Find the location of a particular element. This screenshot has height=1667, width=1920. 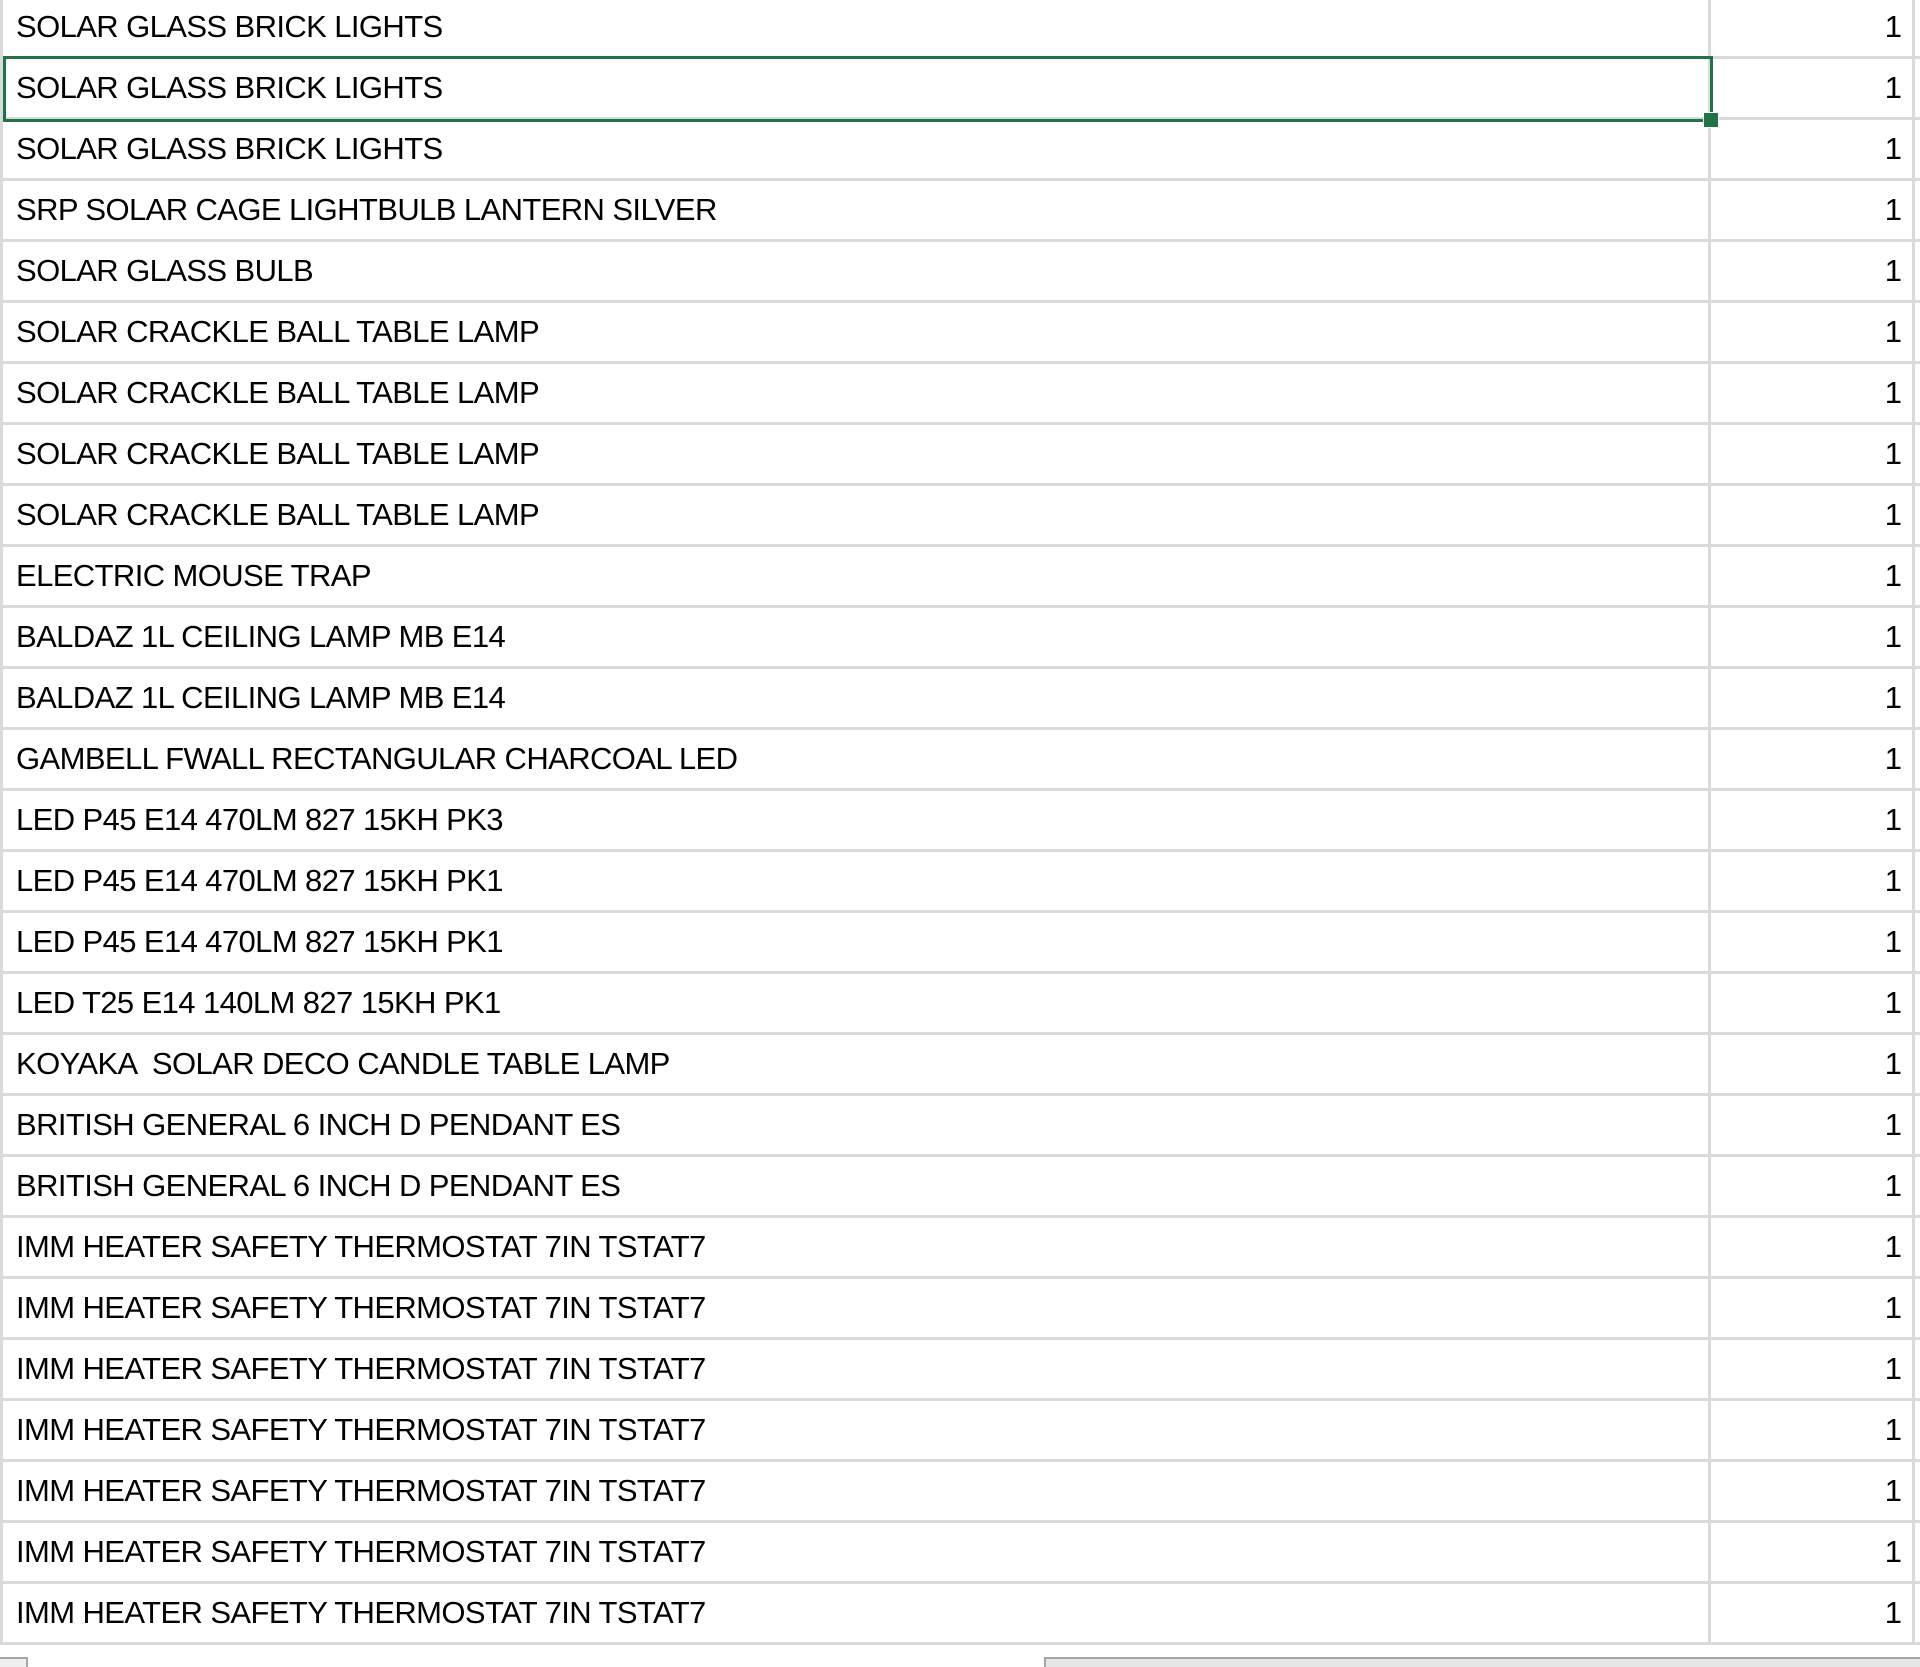

table-row: SRP SOLAR CAGE LIGHTBULB LANTERN SILVER 1 is located at coordinates (960, 211).